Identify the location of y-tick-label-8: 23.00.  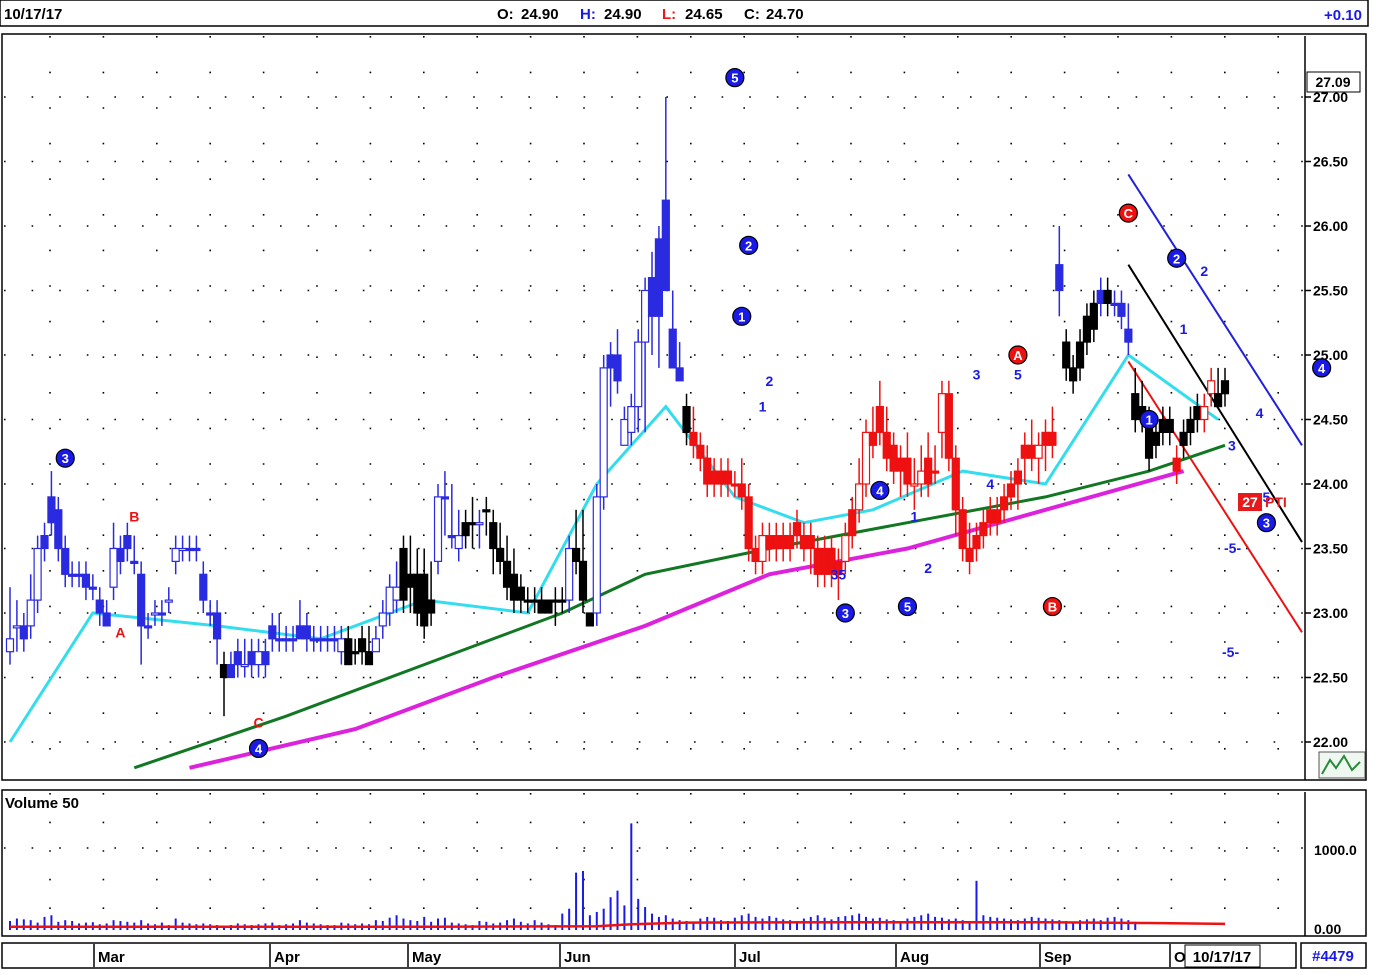
(1330, 613).